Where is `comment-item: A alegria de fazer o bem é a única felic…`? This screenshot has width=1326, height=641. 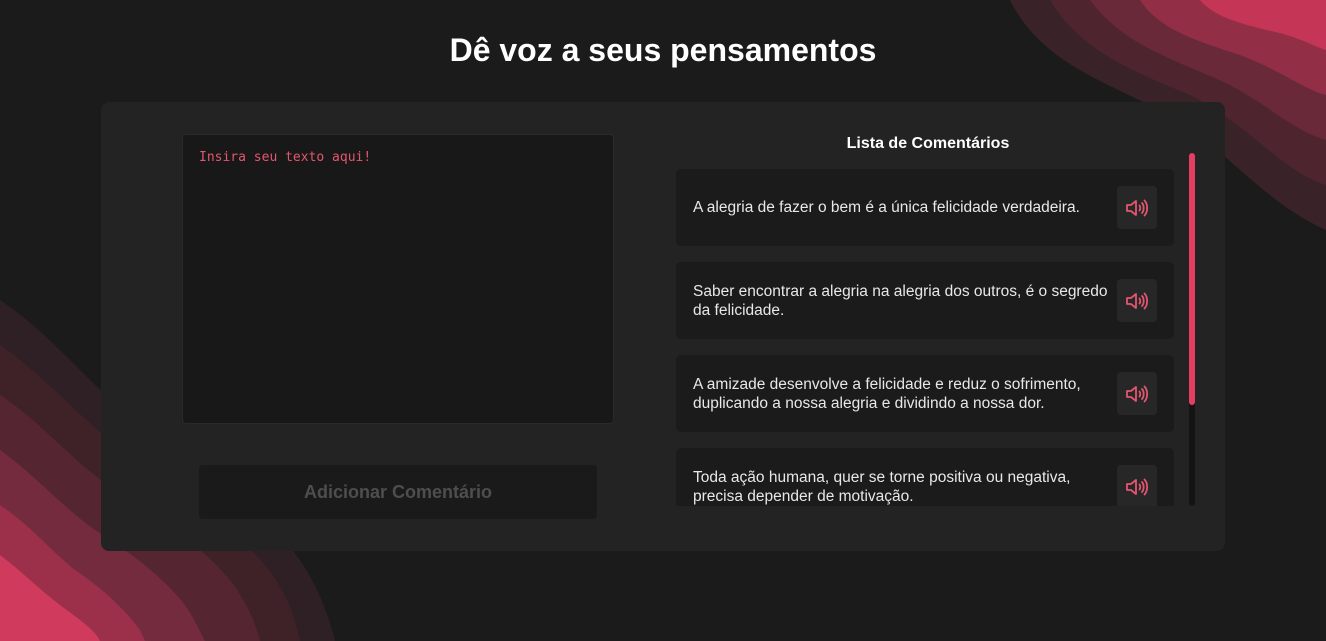 comment-item: A alegria de fazer o bem é a única felic… is located at coordinates (925, 207).